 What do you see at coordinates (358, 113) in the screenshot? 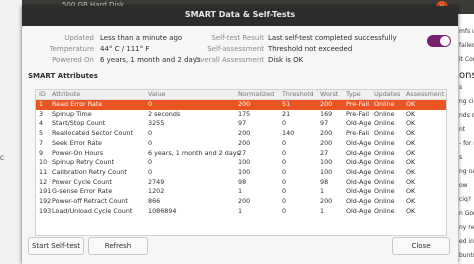
I see `table-cell: Pre-Fail` at bounding box center [358, 113].